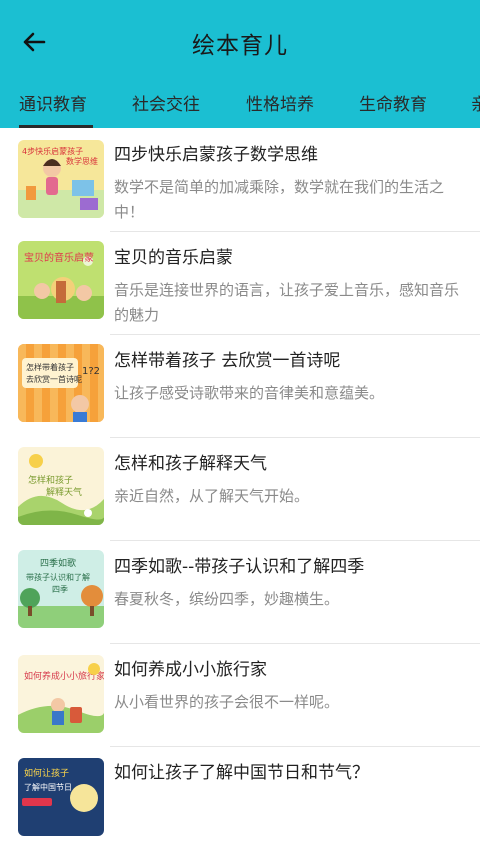  What do you see at coordinates (48, 787) in the screenshot?
I see `svg-text: 了解中国节日` at bounding box center [48, 787].